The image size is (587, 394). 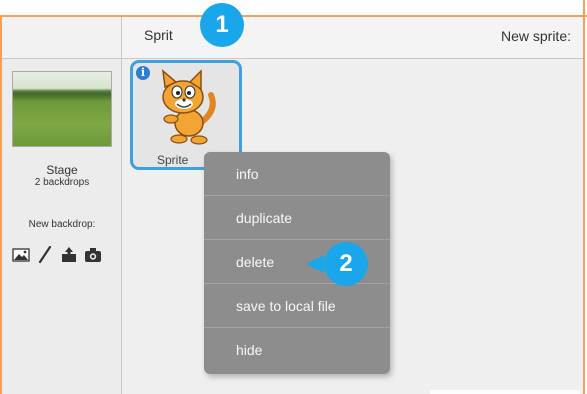 What do you see at coordinates (297, 350) in the screenshot?
I see `menu-item-hide: hide` at bounding box center [297, 350].